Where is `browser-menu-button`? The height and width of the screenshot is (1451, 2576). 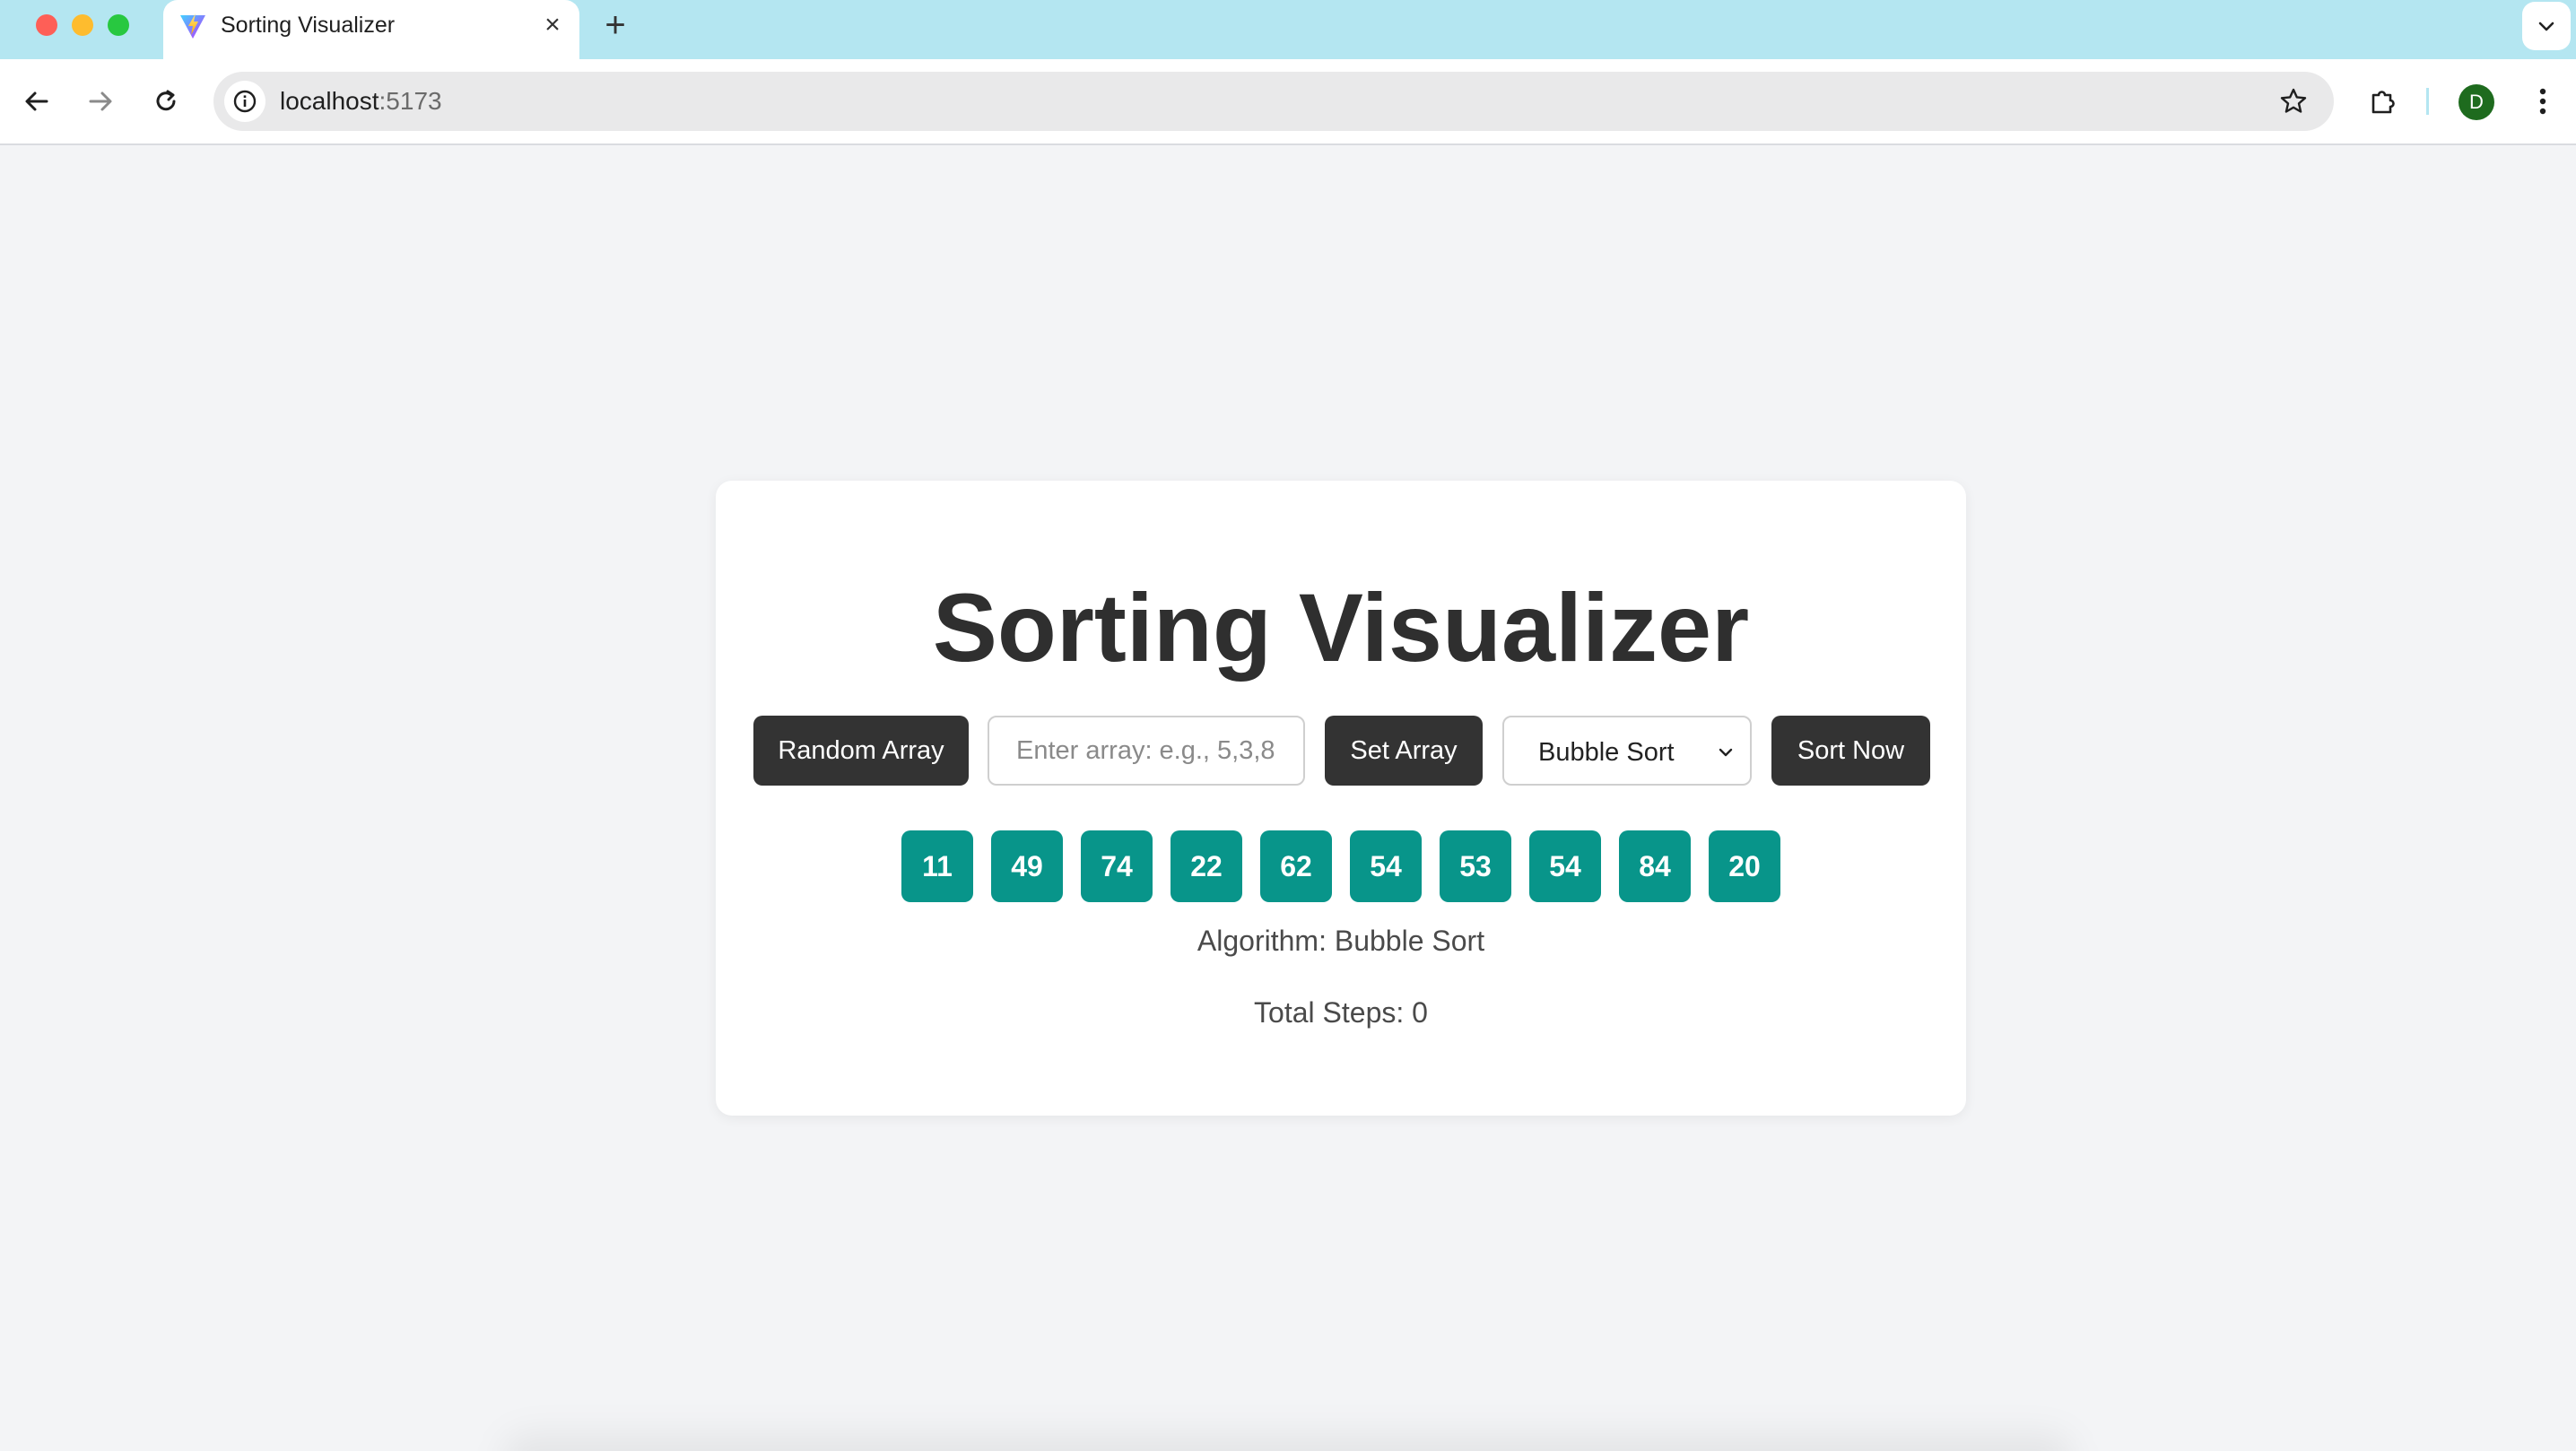 browser-menu-button is located at coordinates (2542, 101).